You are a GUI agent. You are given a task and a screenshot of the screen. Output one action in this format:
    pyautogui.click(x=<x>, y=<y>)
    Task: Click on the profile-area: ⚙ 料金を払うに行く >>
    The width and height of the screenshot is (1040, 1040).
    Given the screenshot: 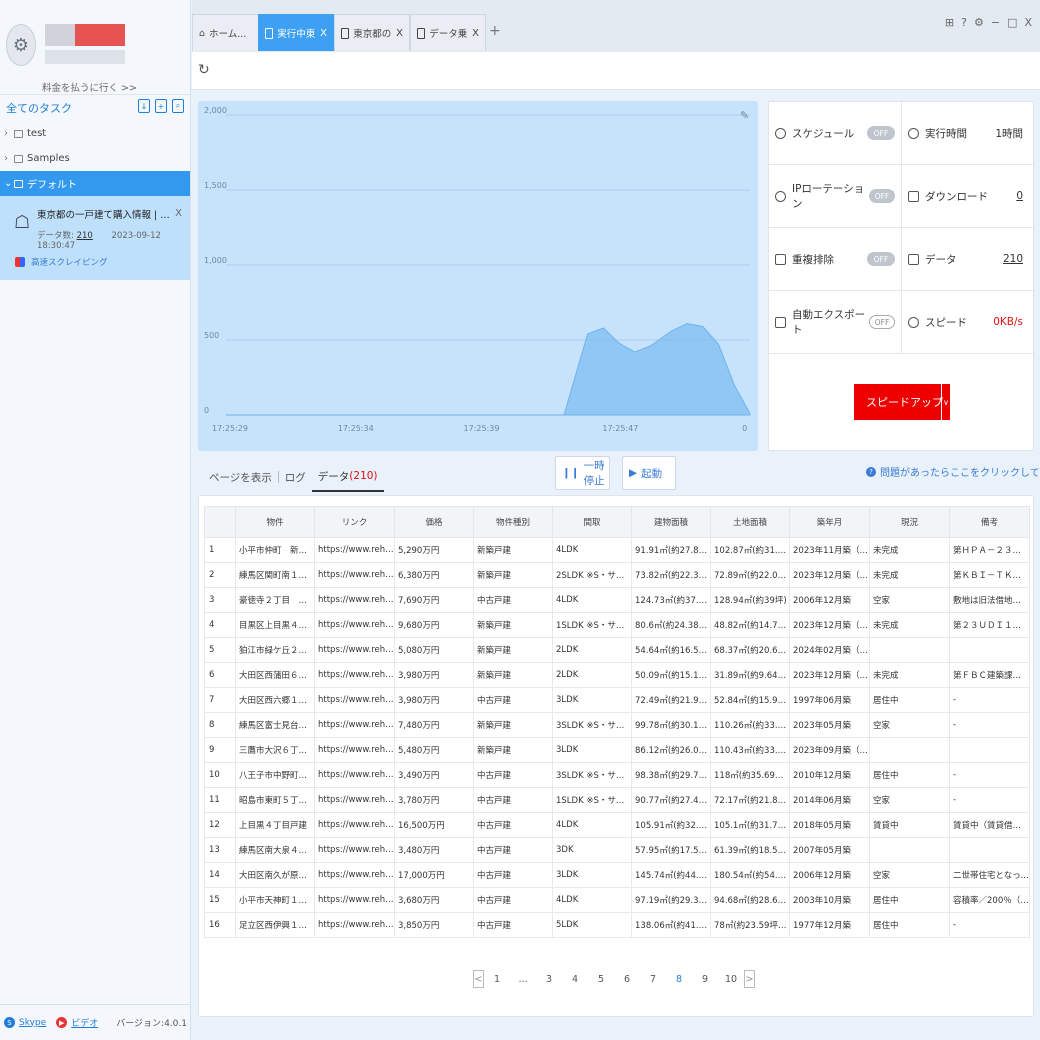 What is the action you would take?
    pyautogui.click(x=95, y=47)
    